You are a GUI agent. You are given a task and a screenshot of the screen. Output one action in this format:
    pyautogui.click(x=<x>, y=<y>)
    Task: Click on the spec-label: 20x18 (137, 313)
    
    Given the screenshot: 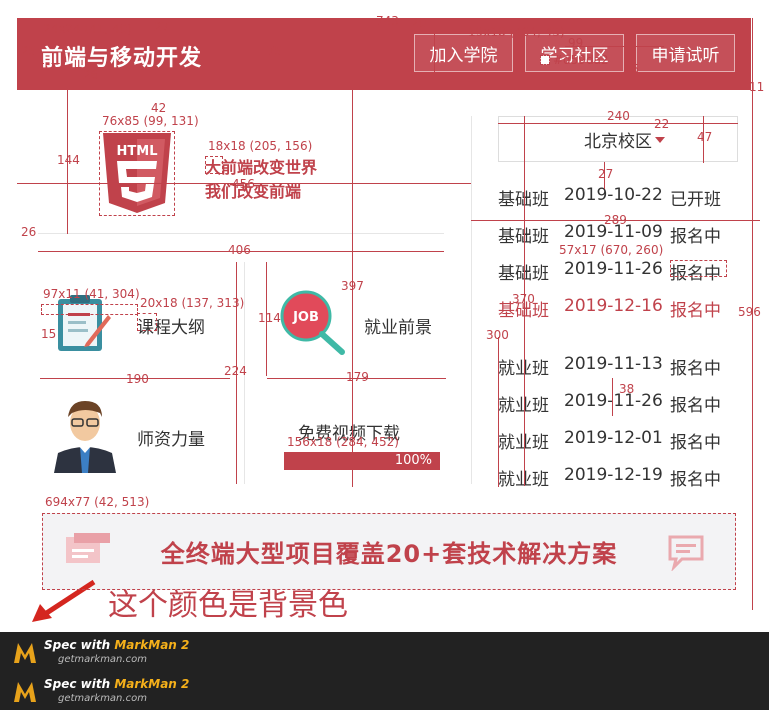 What is the action you would take?
    pyautogui.click(x=192, y=303)
    